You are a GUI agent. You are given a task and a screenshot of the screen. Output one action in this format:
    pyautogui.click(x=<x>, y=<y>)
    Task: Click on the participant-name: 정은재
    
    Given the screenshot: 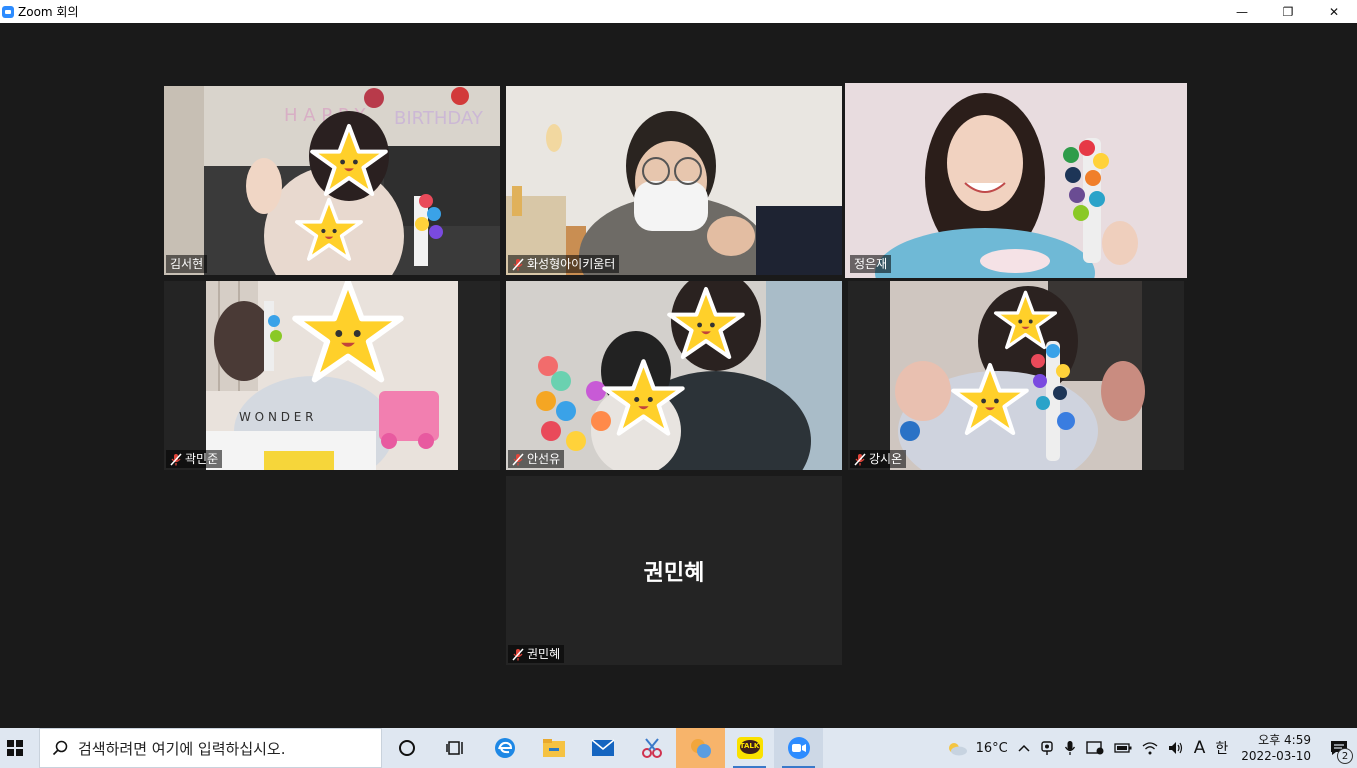 What is the action you would take?
    pyautogui.click(x=871, y=264)
    